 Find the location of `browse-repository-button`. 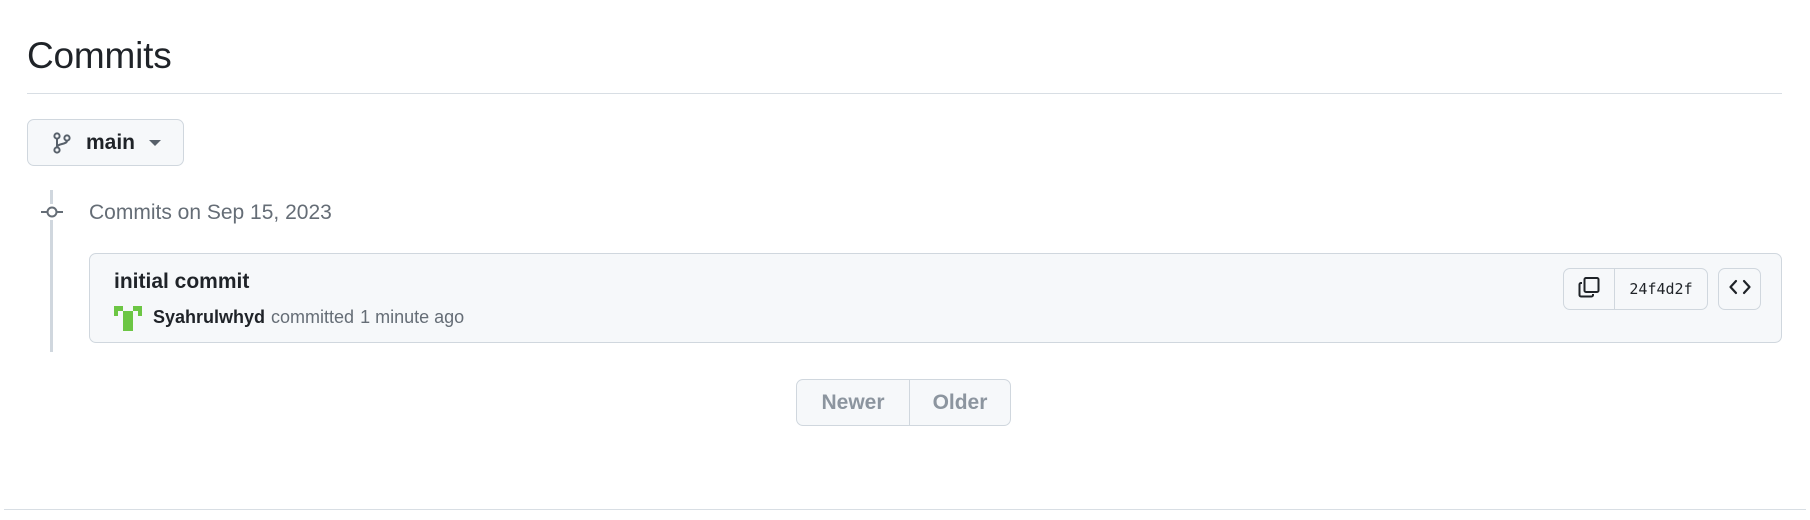

browse-repository-button is located at coordinates (1739, 289).